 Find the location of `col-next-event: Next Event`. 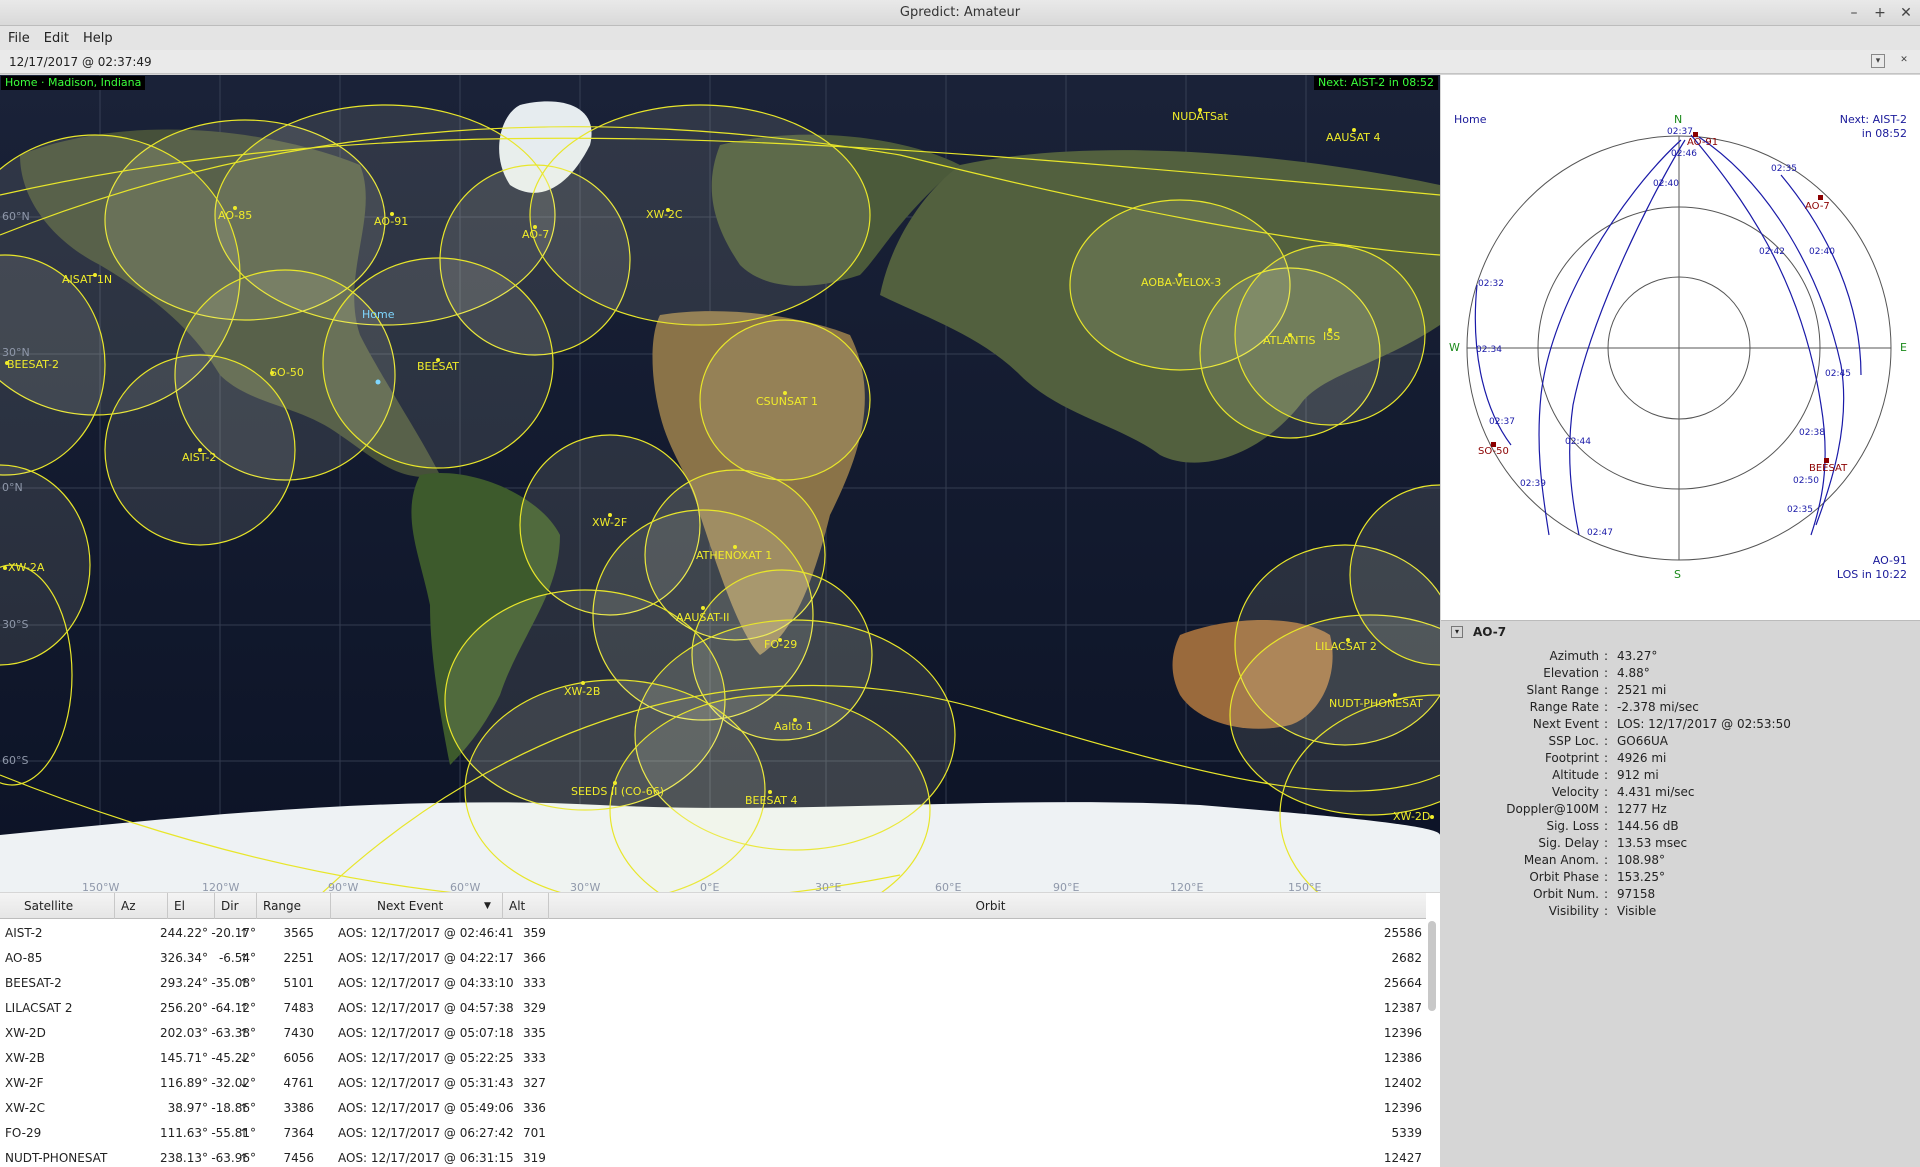

col-next-event: Next Event is located at coordinates (417, 906).